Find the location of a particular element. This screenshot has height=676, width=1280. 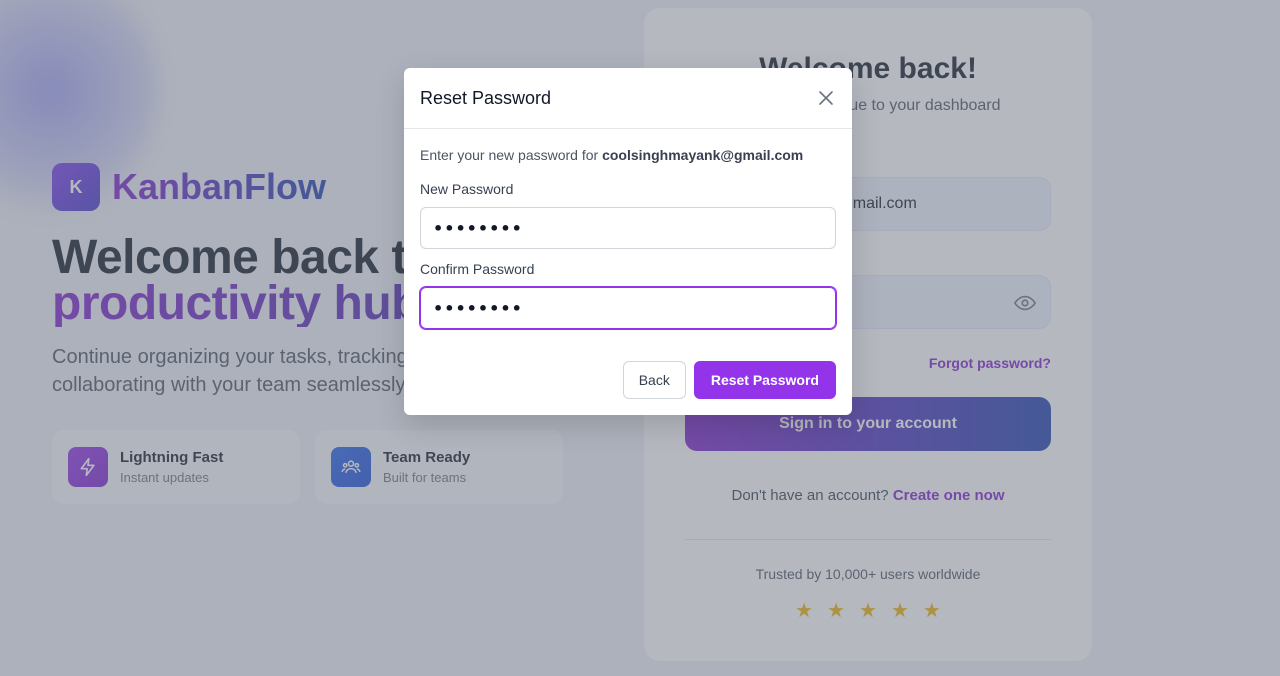

modal-header: Reset Password is located at coordinates (628, 98).